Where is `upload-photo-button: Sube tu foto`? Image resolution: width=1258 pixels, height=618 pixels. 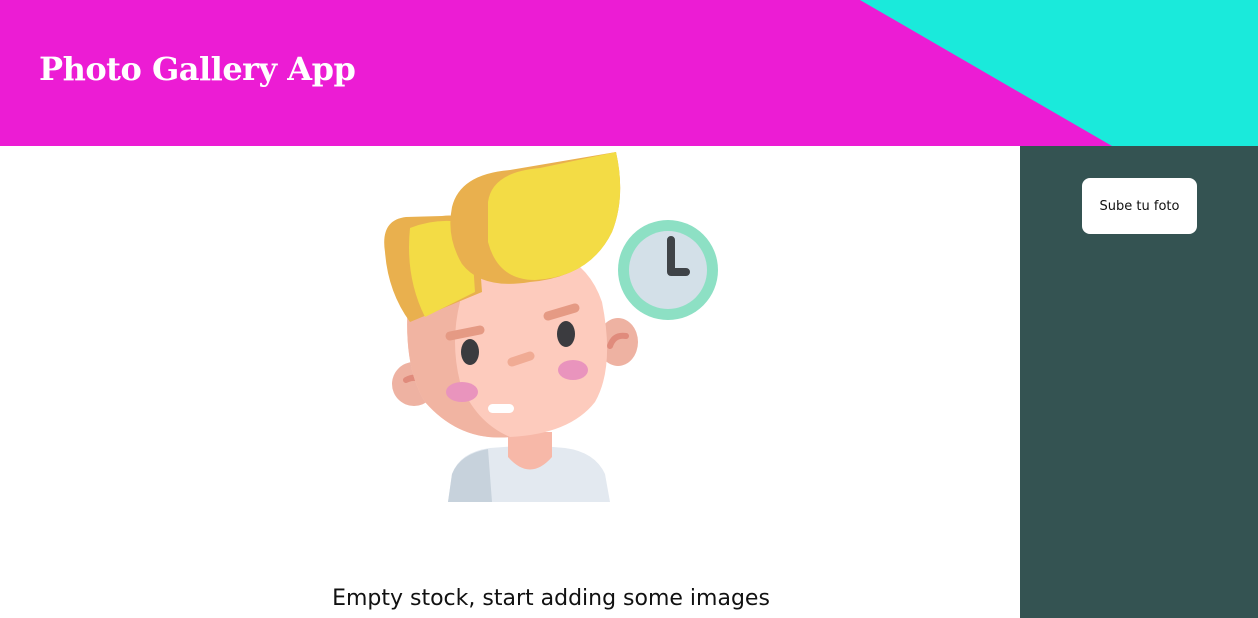 upload-photo-button: Sube tu foto is located at coordinates (1139, 206).